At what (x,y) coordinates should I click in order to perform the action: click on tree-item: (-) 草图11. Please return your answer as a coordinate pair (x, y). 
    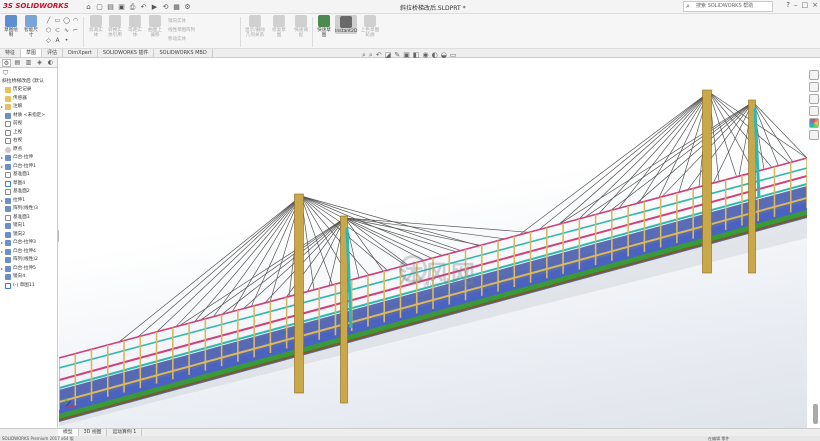
    Looking at the image, I should click on (28, 286).